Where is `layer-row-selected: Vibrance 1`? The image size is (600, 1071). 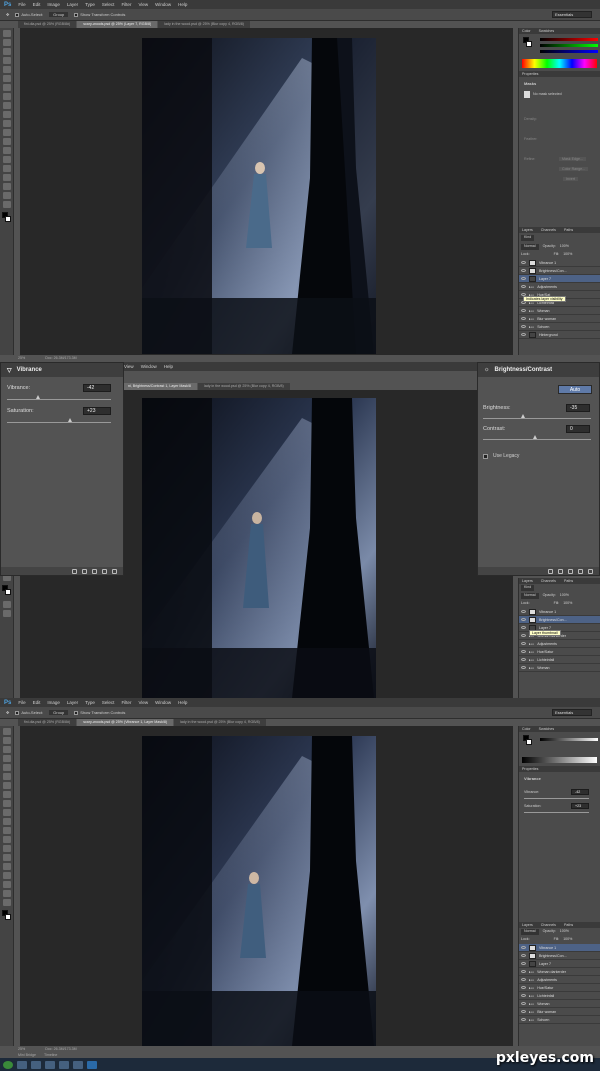
layer-row-selected: Vibrance 1 is located at coordinates (559, 948).